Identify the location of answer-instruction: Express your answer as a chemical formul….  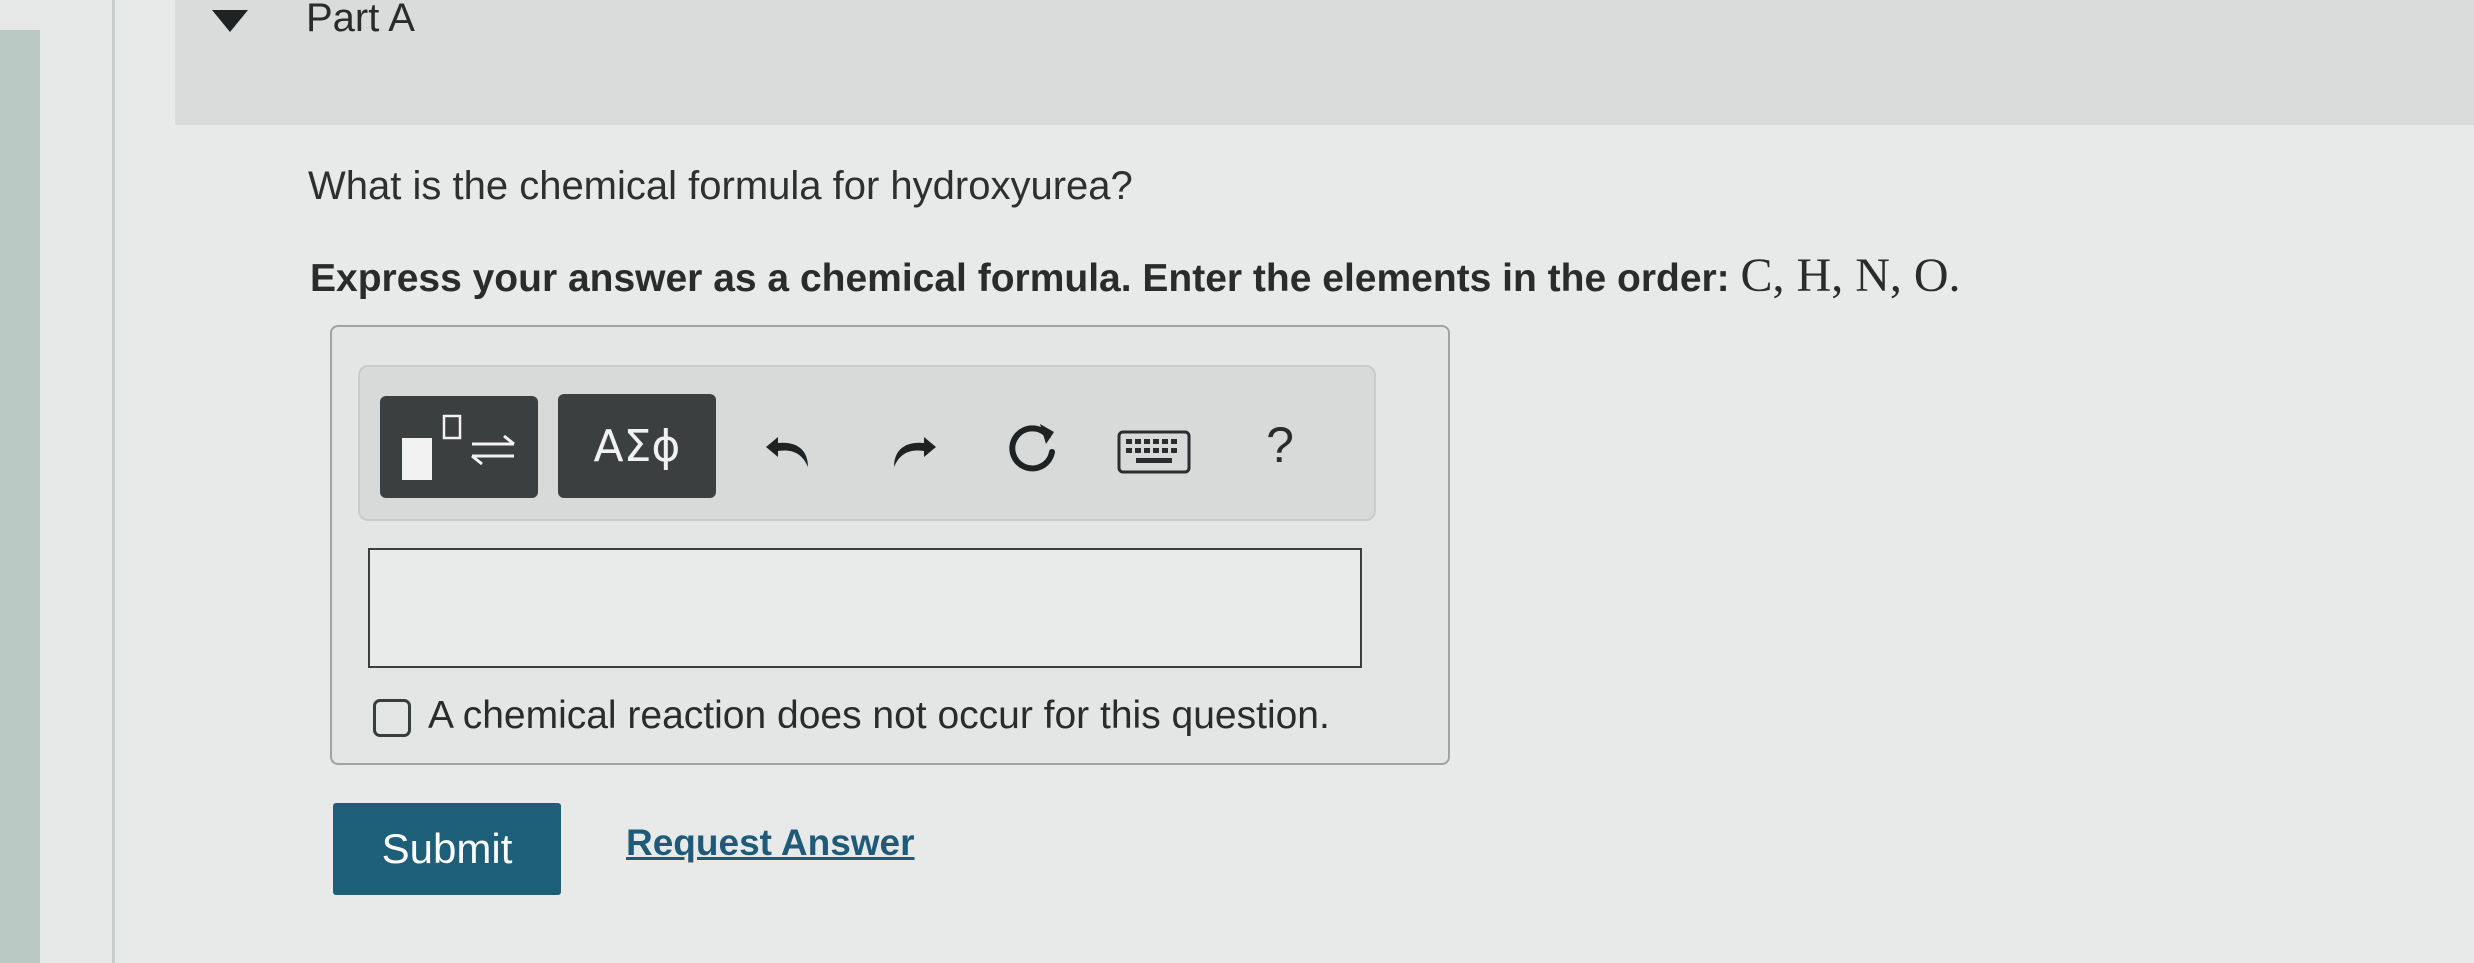
(1135, 275).